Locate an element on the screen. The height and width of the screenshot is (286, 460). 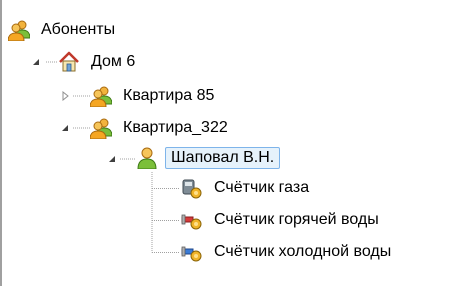
tree-node-label: Дом 6 is located at coordinates (113, 61).